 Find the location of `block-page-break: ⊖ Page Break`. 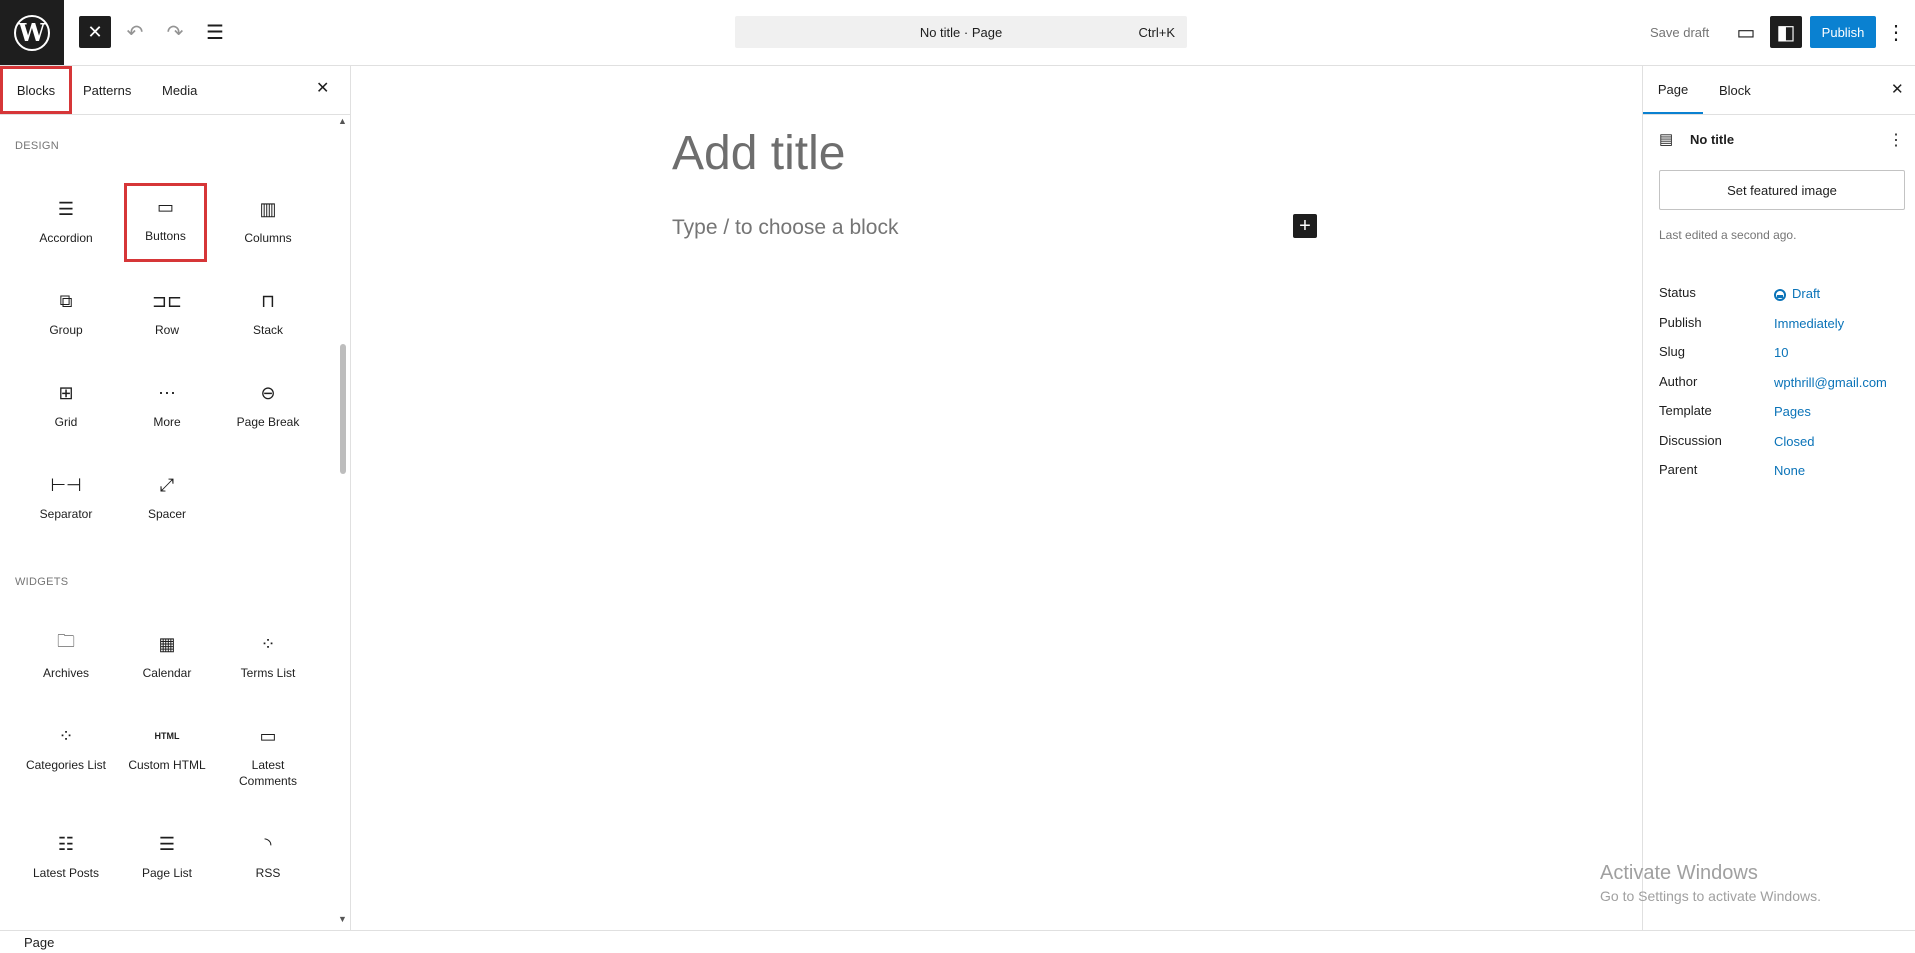

block-page-break: ⊖ Page Break is located at coordinates (268, 412).